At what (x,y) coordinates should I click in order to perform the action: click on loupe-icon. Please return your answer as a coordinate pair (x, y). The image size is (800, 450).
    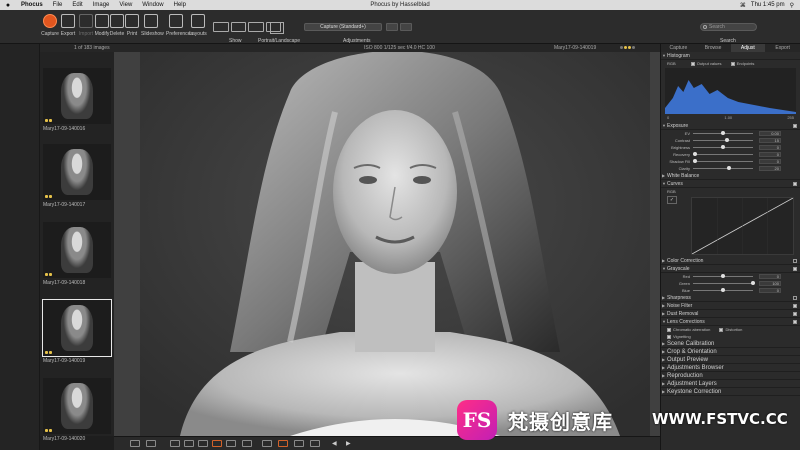
    Looking at the image, I should click on (217, 443).